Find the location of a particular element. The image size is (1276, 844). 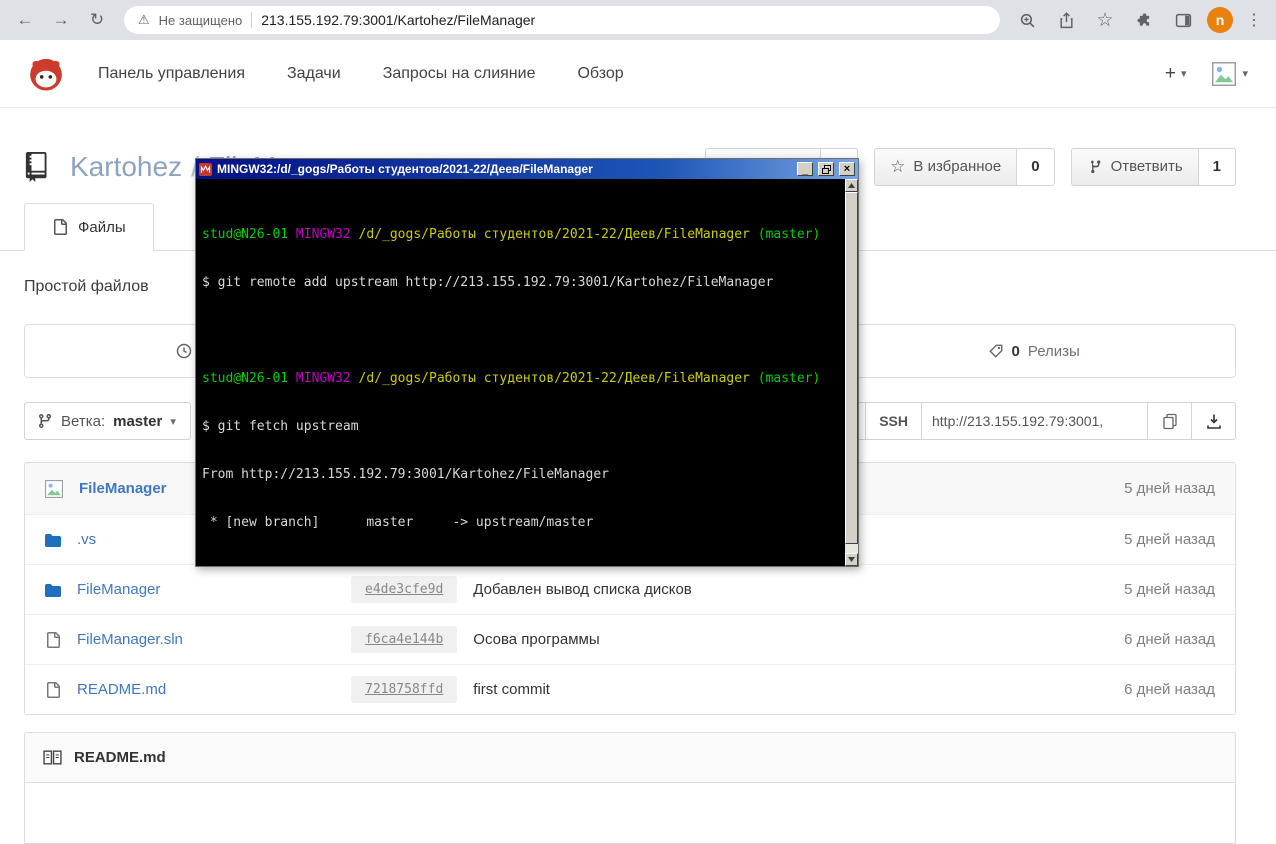

copy-icon is located at coordinates (1169, 421).